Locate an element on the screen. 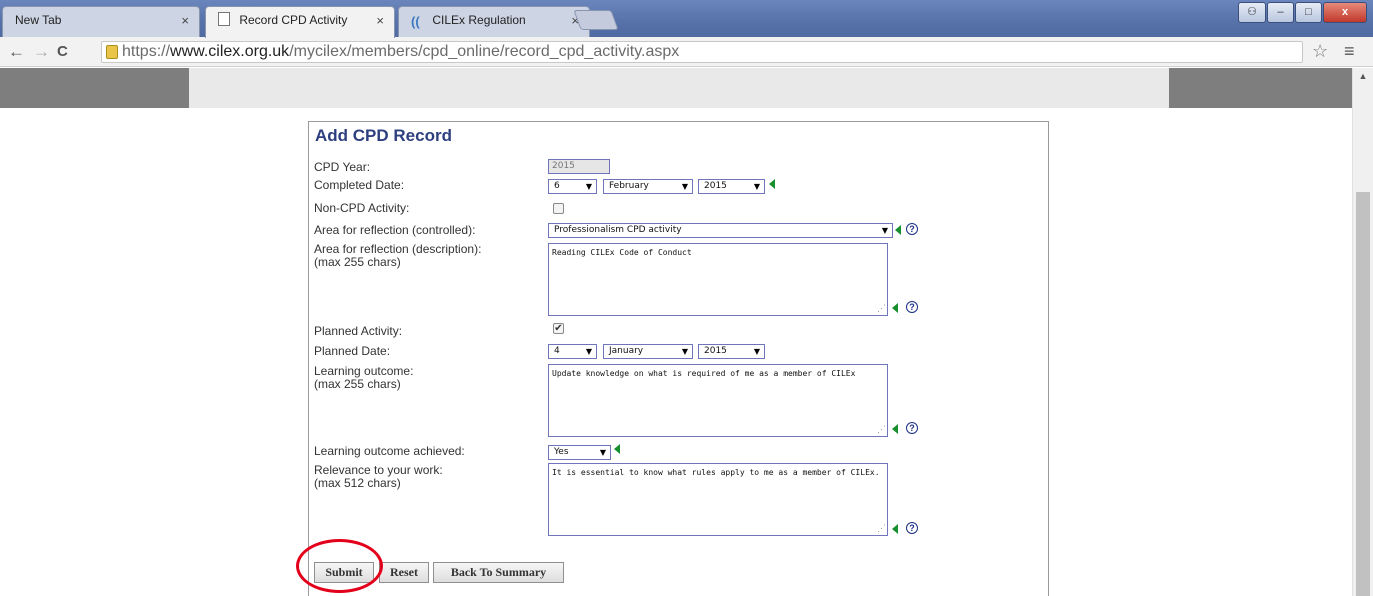  completed-year-select: 2015 ▼ is located at coordinates (731, 186).